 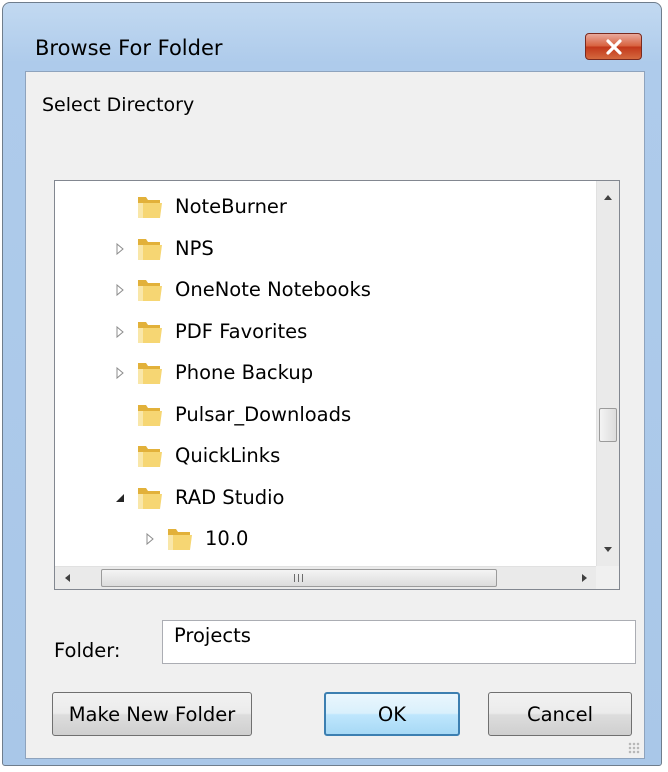 I want to click on folder-label: Folder:, so click(x=87, y=650).